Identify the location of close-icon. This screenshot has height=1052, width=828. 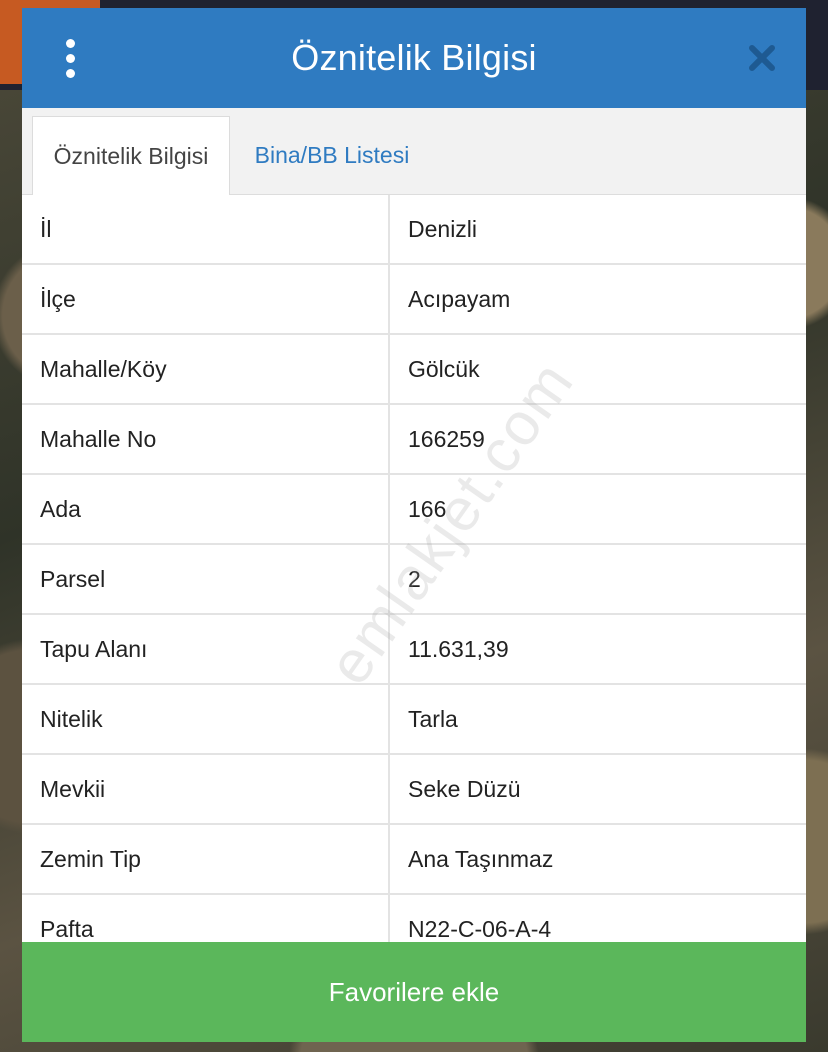
(762, 58).